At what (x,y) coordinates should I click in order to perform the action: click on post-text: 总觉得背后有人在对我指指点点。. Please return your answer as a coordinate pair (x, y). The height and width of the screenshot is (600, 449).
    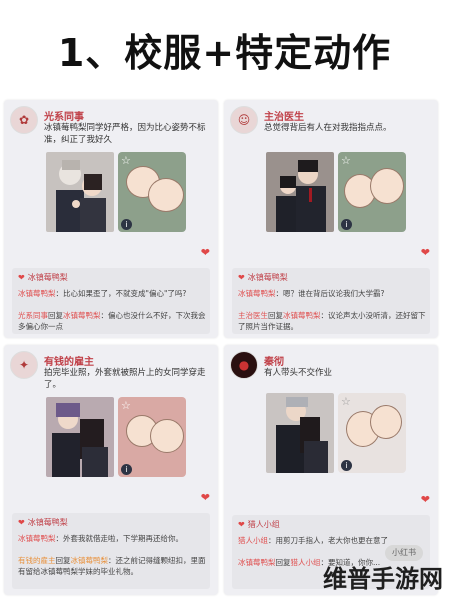
    Looking at the image, I should click on (328, 128).